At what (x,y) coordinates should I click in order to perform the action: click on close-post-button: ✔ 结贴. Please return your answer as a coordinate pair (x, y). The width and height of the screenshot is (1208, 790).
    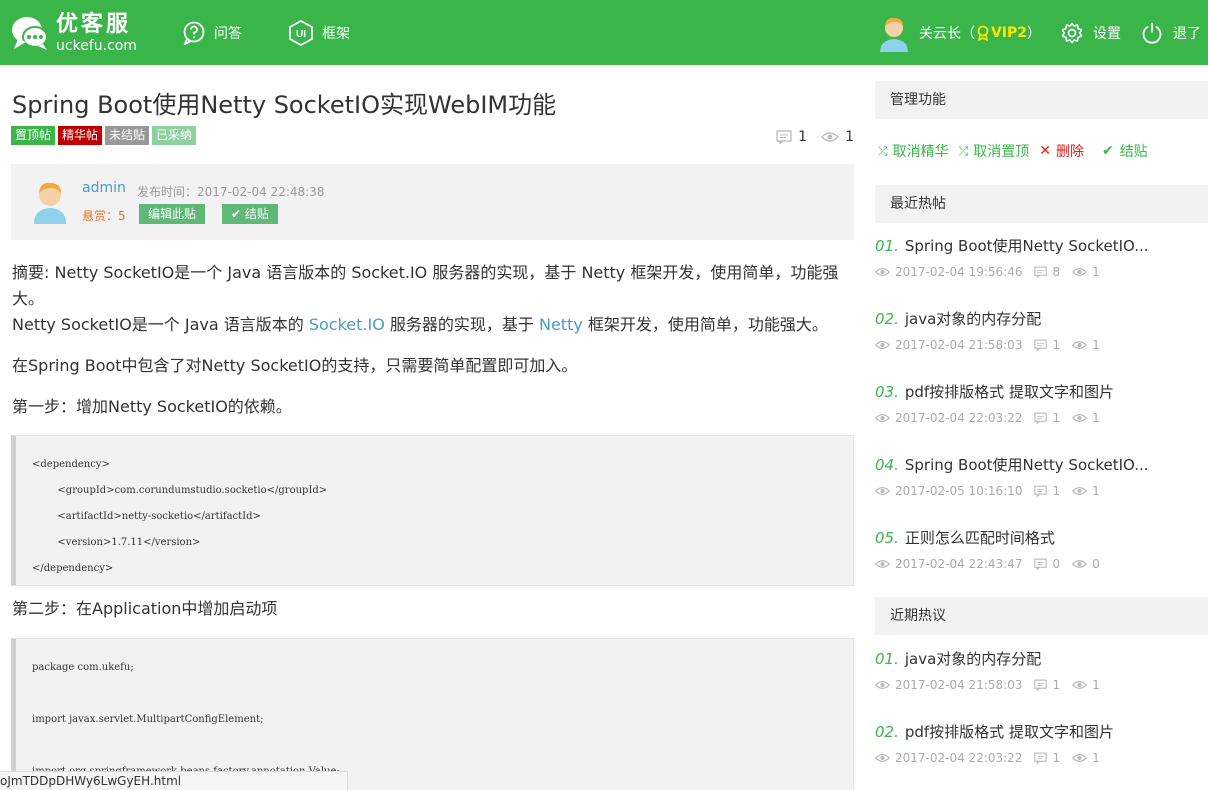
    Looking at the image, I should click on (250, 214).